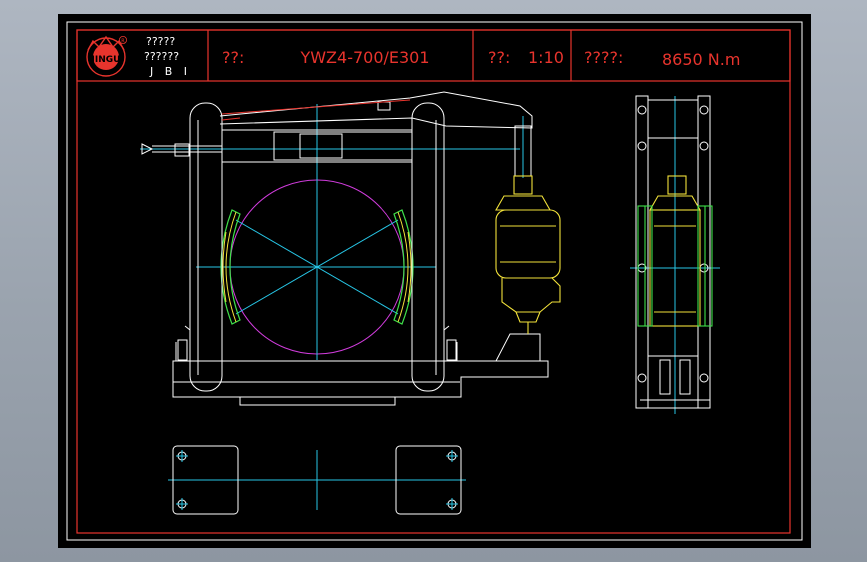  I want to click on company-logo: JINGU R, so click(107, 56).